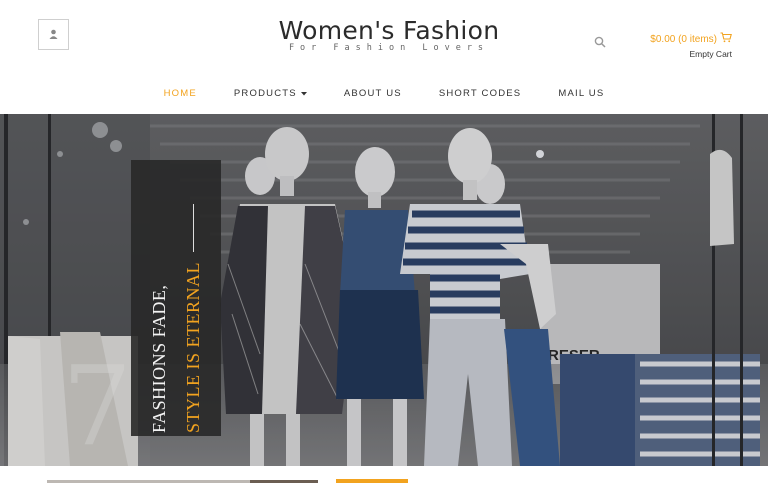  I want to click on nav-short-codes: SHORT CODES, so click(480, 93).